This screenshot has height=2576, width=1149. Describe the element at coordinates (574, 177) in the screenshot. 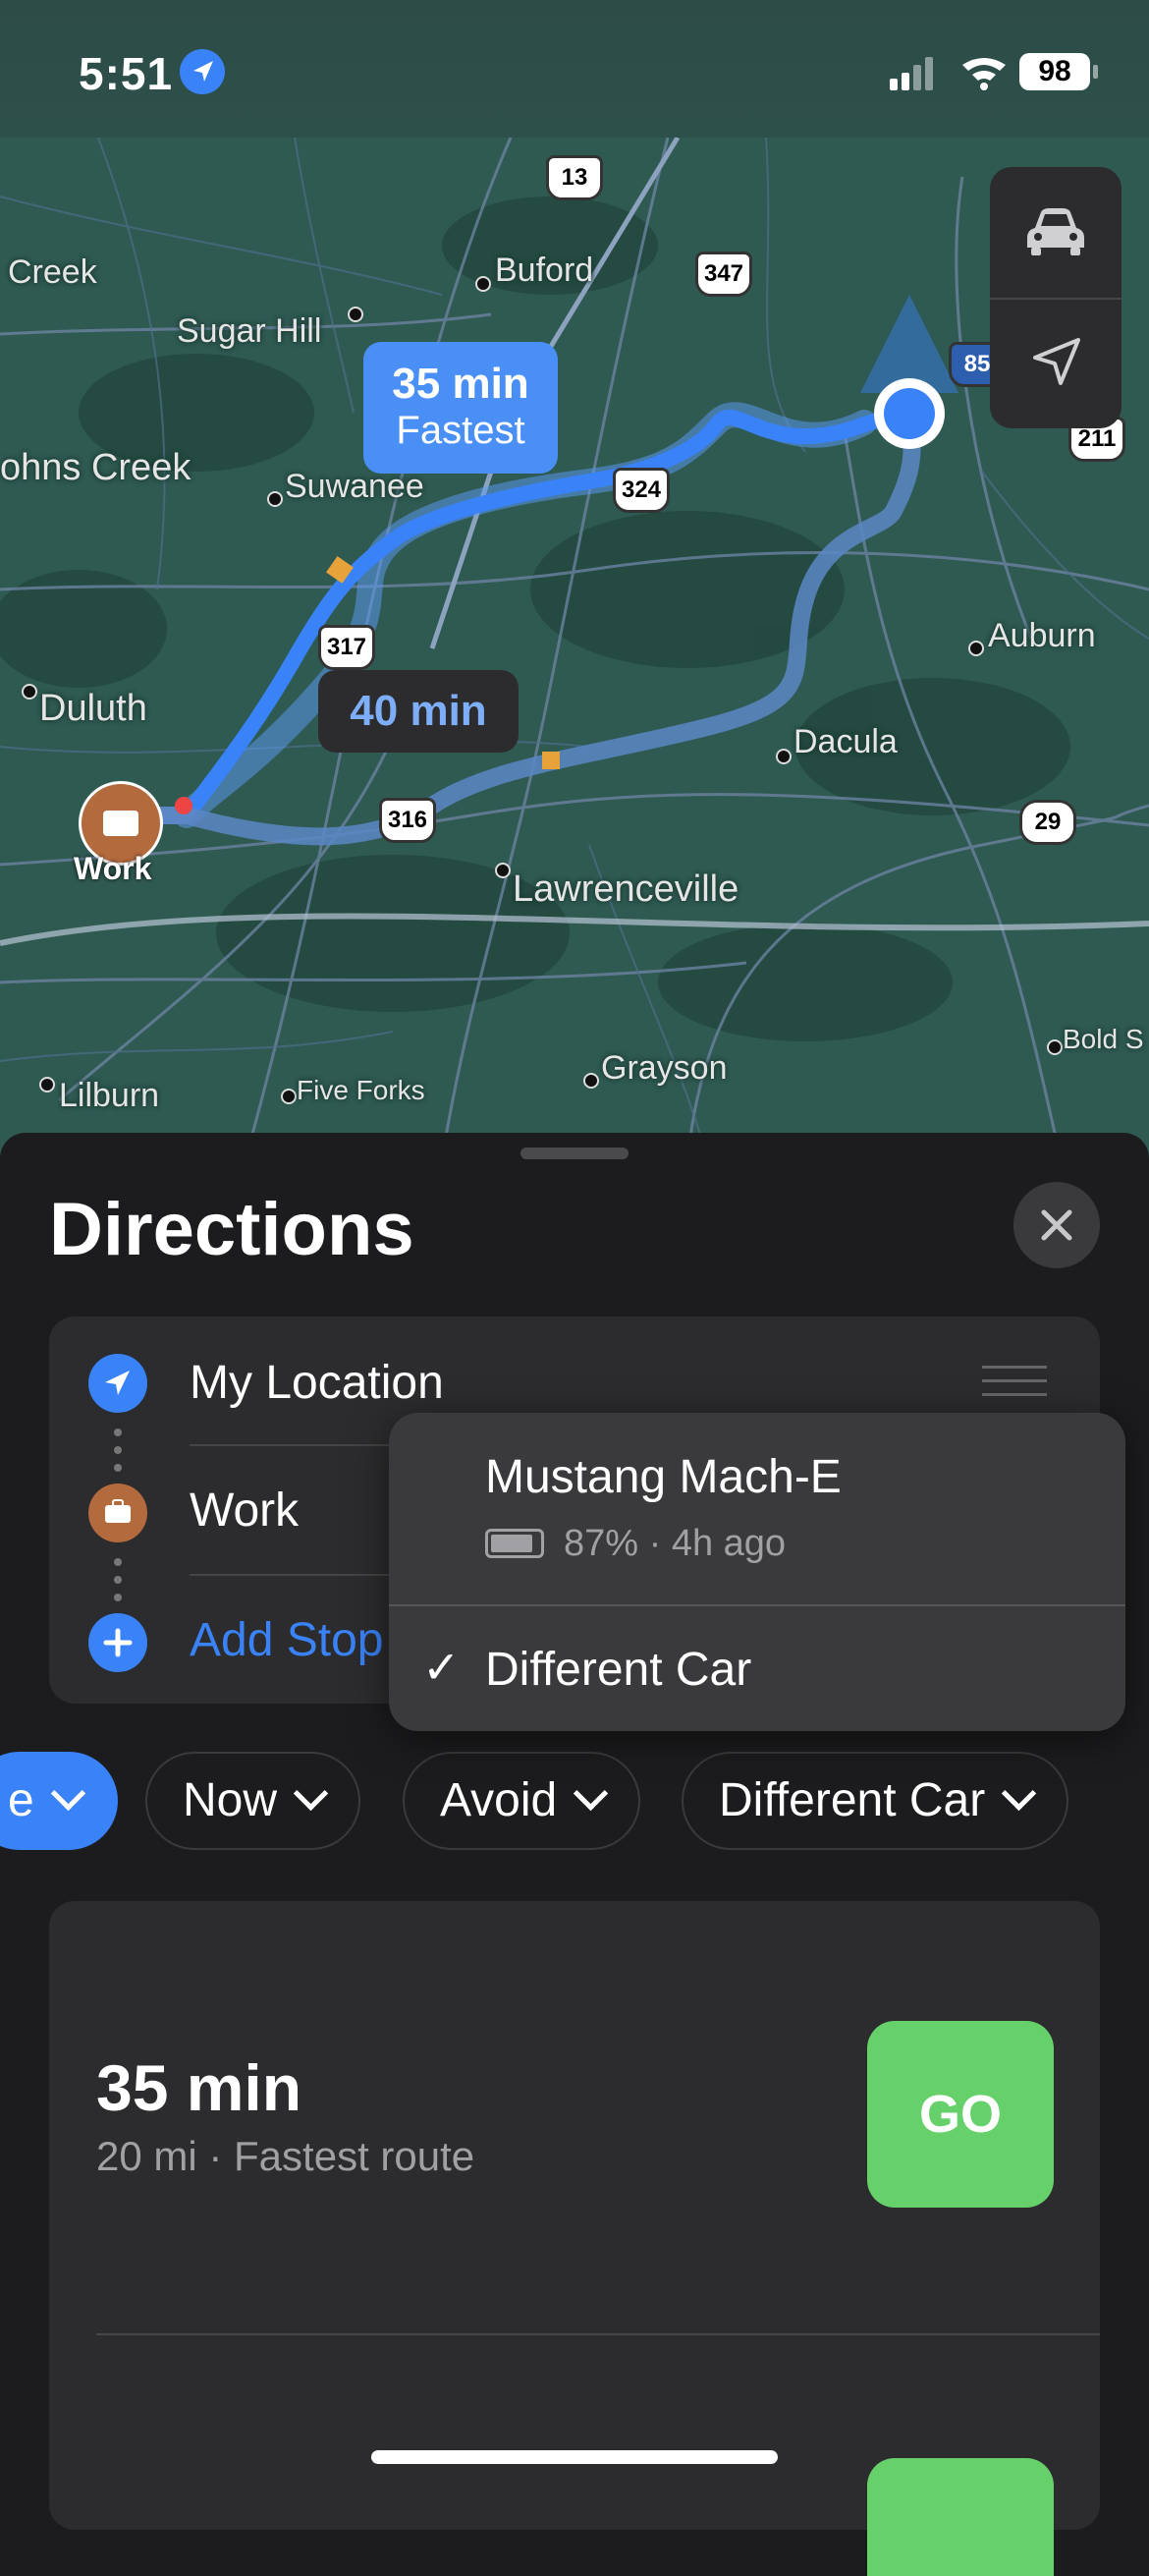

I see `highway-shield: 13` at that location.